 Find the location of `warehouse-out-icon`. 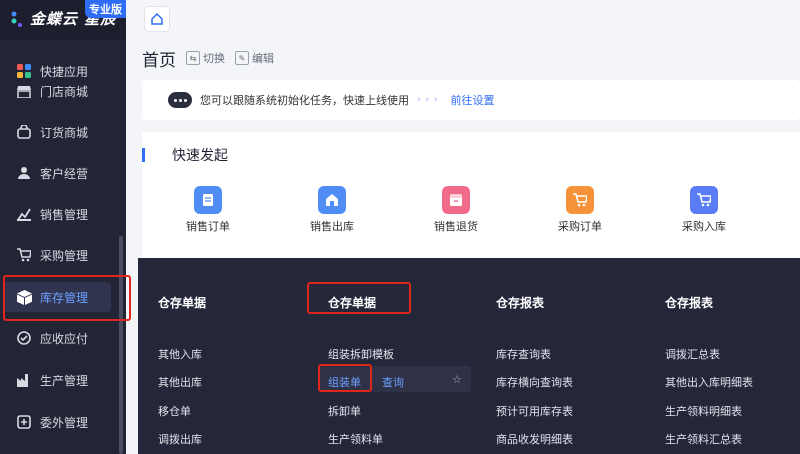

warehouse-out-icon is located at coordinates (332, 200).